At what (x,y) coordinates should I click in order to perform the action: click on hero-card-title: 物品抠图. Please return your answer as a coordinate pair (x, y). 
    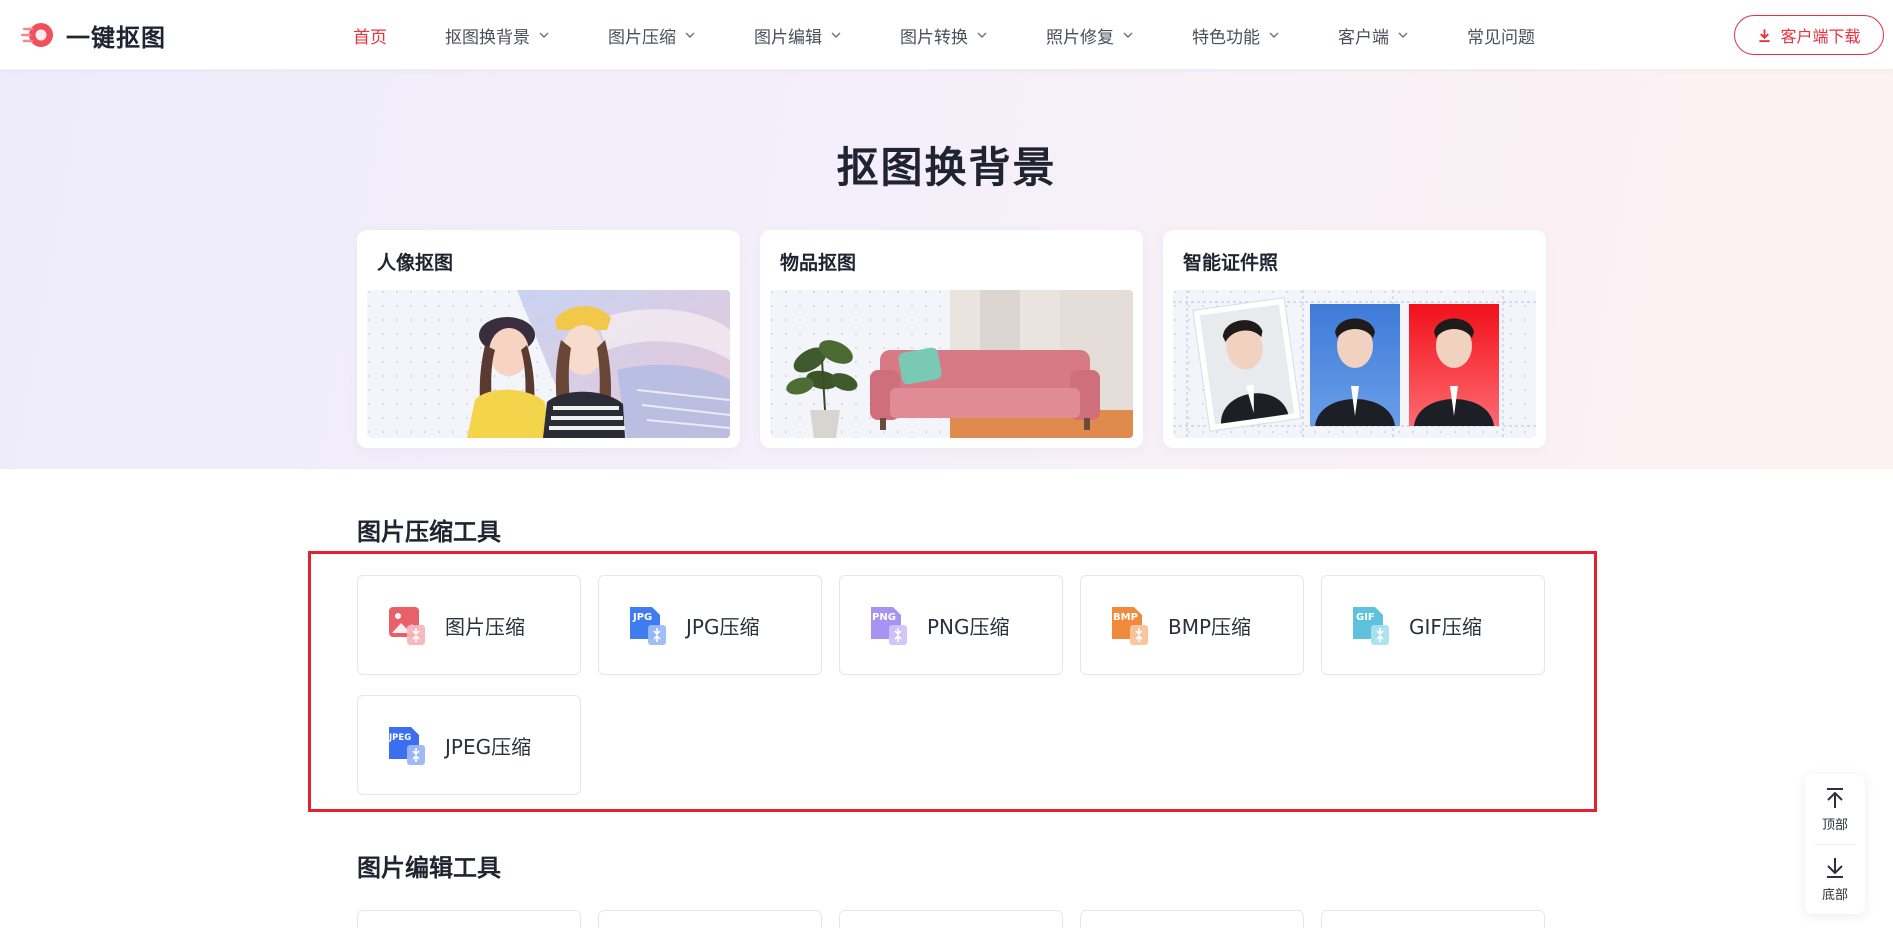
    Looking at the image, I should click on (818, 263).